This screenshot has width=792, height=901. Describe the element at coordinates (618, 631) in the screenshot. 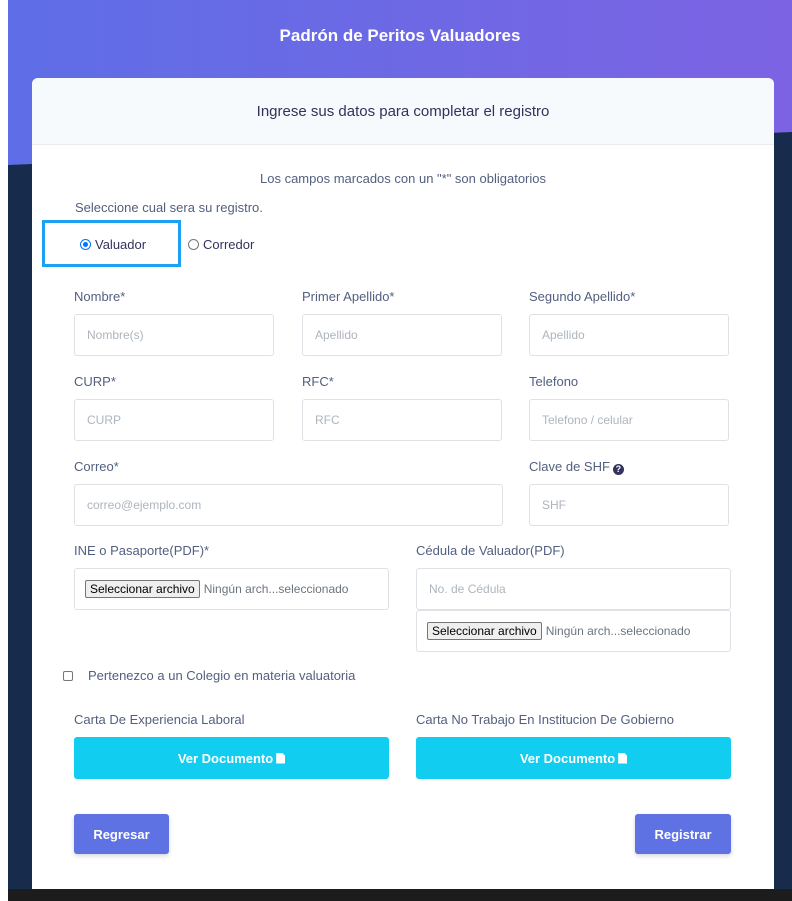

I see `cedula-file-status: Ningún arch...seleccionado` at that location.